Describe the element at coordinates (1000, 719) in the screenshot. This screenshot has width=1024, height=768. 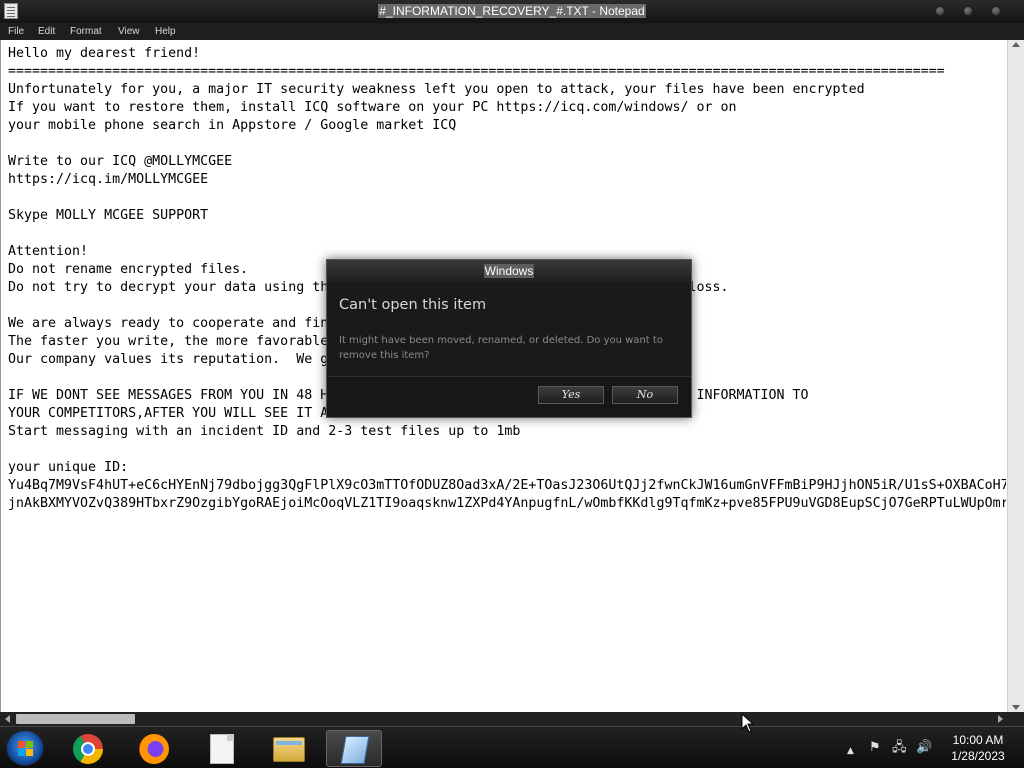
I see `scroll-right-arrow-icon` at that location.